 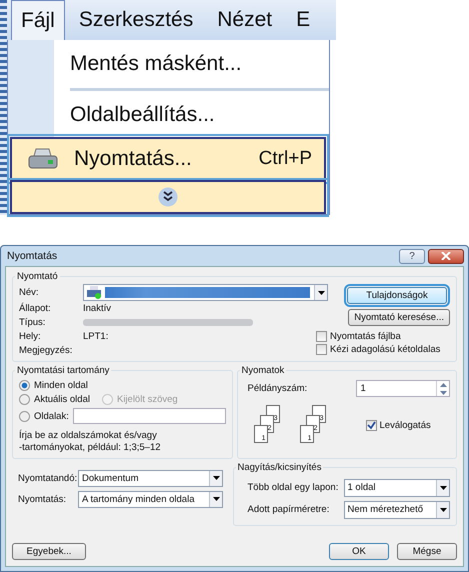 I want to click on group-label: Nyomtató, so click(x=37, y=276).